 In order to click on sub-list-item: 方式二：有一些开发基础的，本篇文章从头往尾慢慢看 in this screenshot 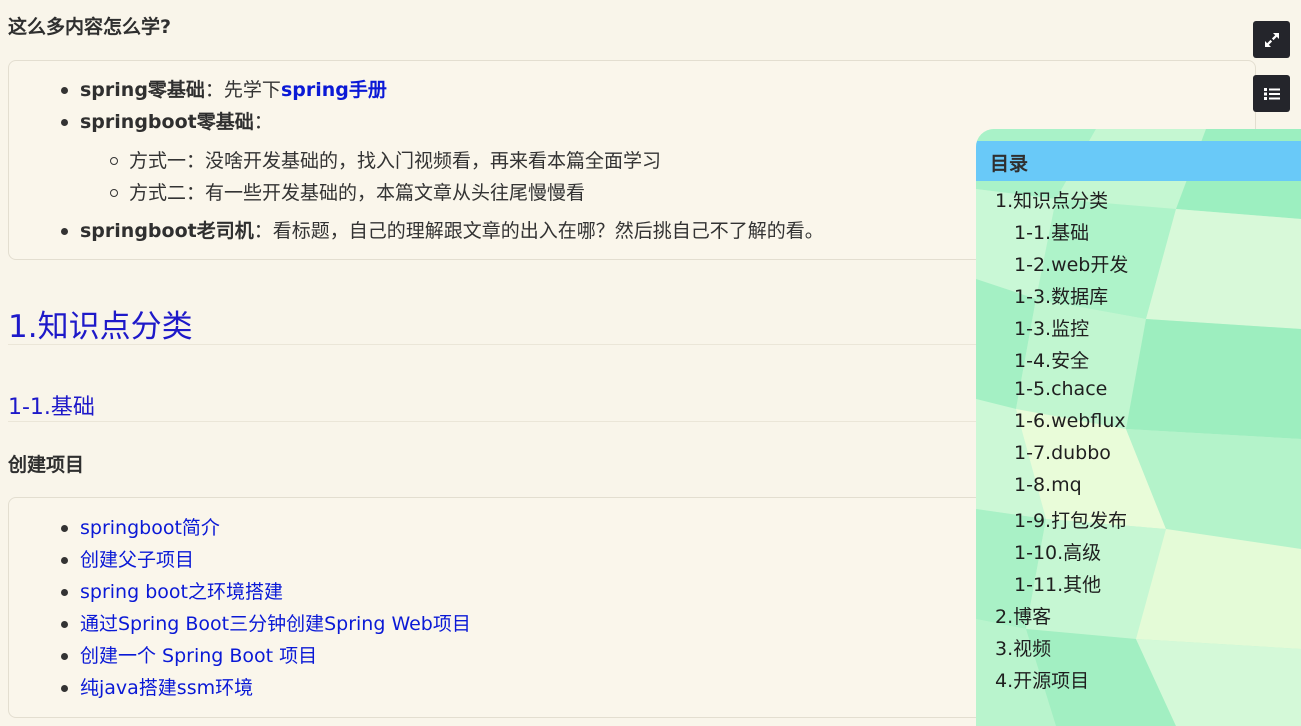, I will do `click(347, 193)`.